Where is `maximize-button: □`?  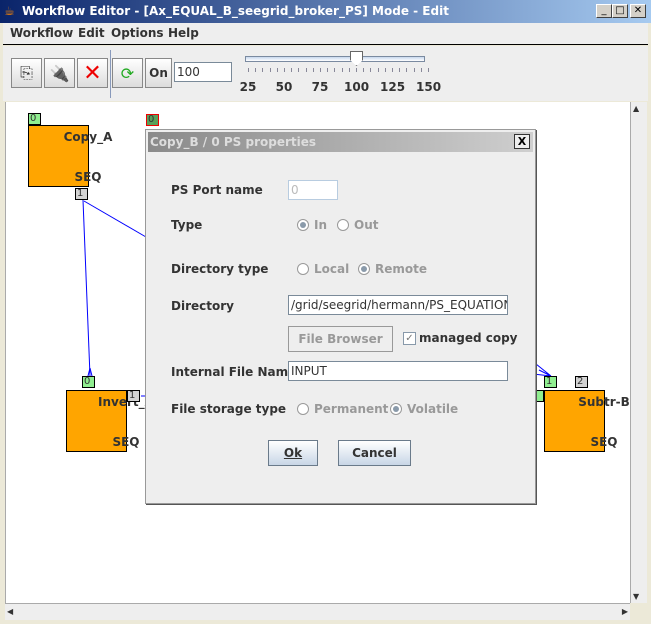 maximize-button: □ is located at coordinates (620, 11).